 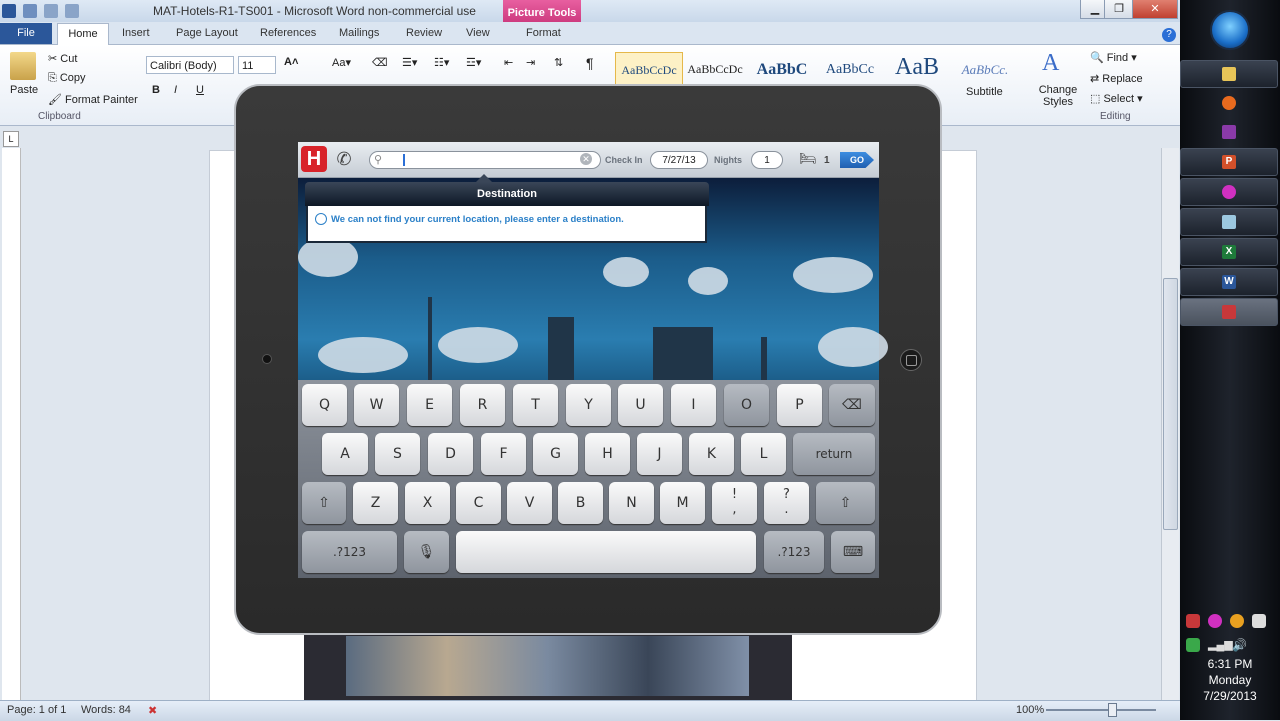 I want to click on key-n: N, so click(x=631, y=503).